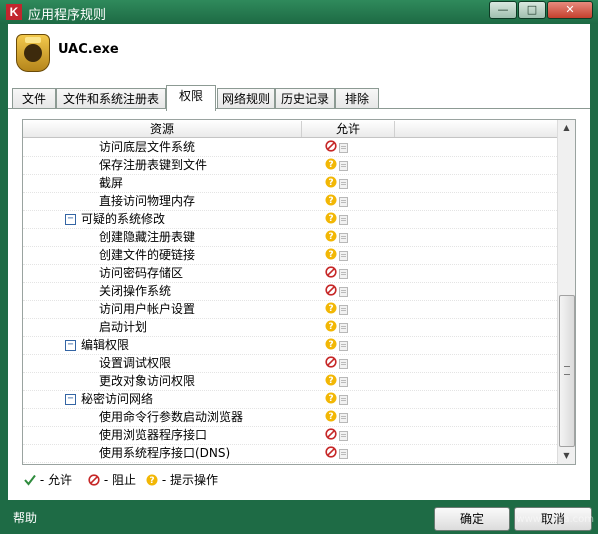 This screenshot has width=598, height=534. I want to click on table-row: 使用命令行参数启动浏览器?, so click(290, 417).